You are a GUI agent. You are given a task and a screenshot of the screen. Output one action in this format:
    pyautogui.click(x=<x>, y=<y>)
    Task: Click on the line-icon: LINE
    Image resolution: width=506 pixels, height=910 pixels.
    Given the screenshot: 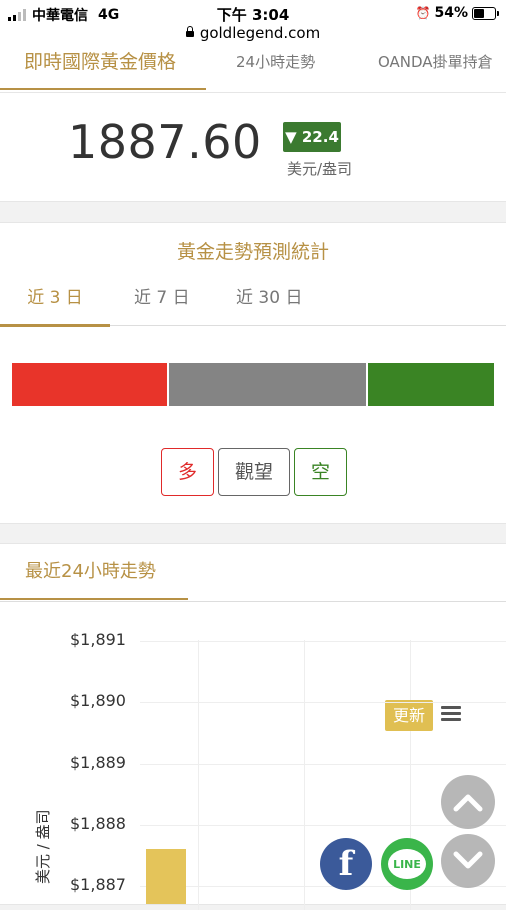 What is the action you would take?
    pyautogui.click(x=407, y=864)
    